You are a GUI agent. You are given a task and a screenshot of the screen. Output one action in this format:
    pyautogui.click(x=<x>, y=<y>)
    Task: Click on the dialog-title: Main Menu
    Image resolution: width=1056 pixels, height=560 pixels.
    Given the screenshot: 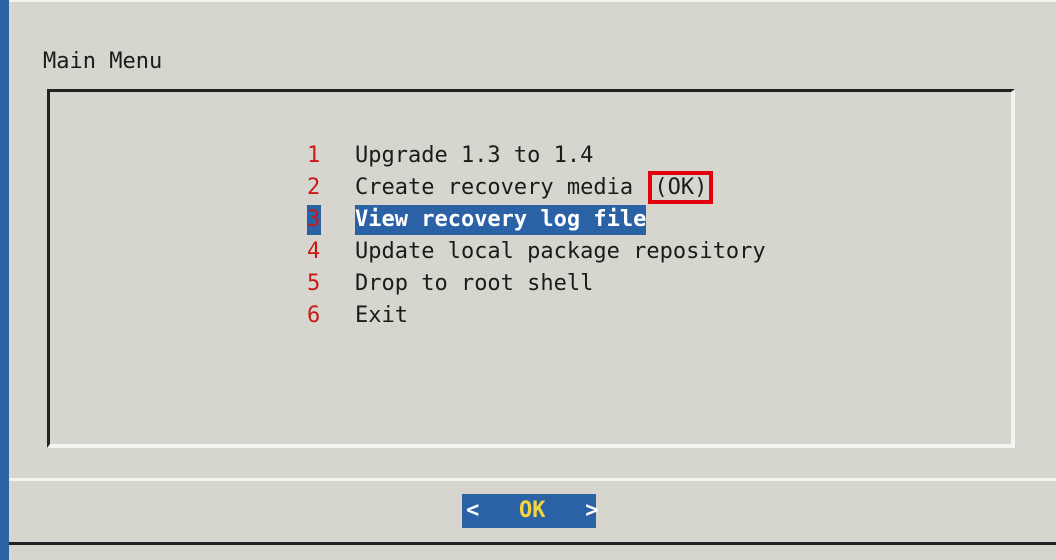 What is the action you would take?
    pyautogui.click(x=103, y=61)
    